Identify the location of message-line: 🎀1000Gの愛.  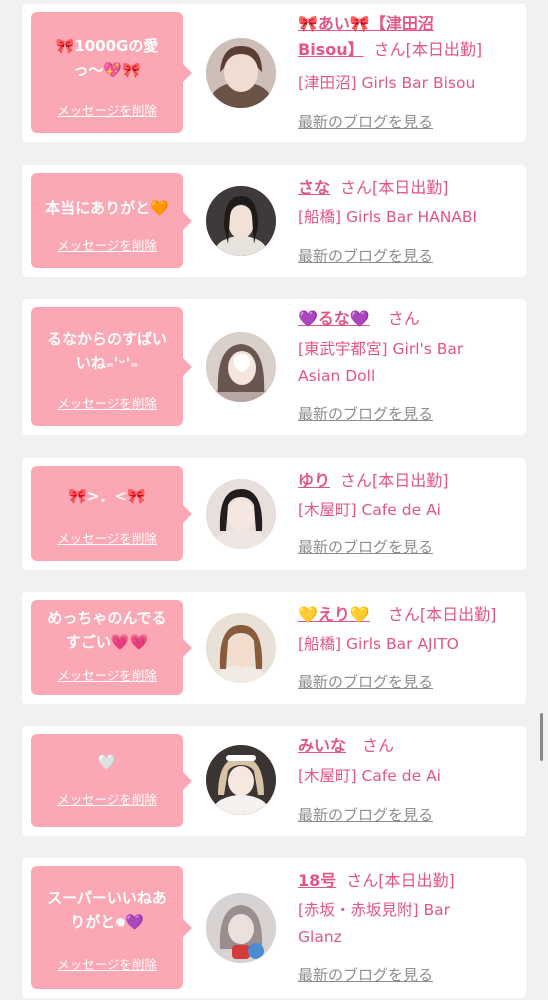
(107, 46).